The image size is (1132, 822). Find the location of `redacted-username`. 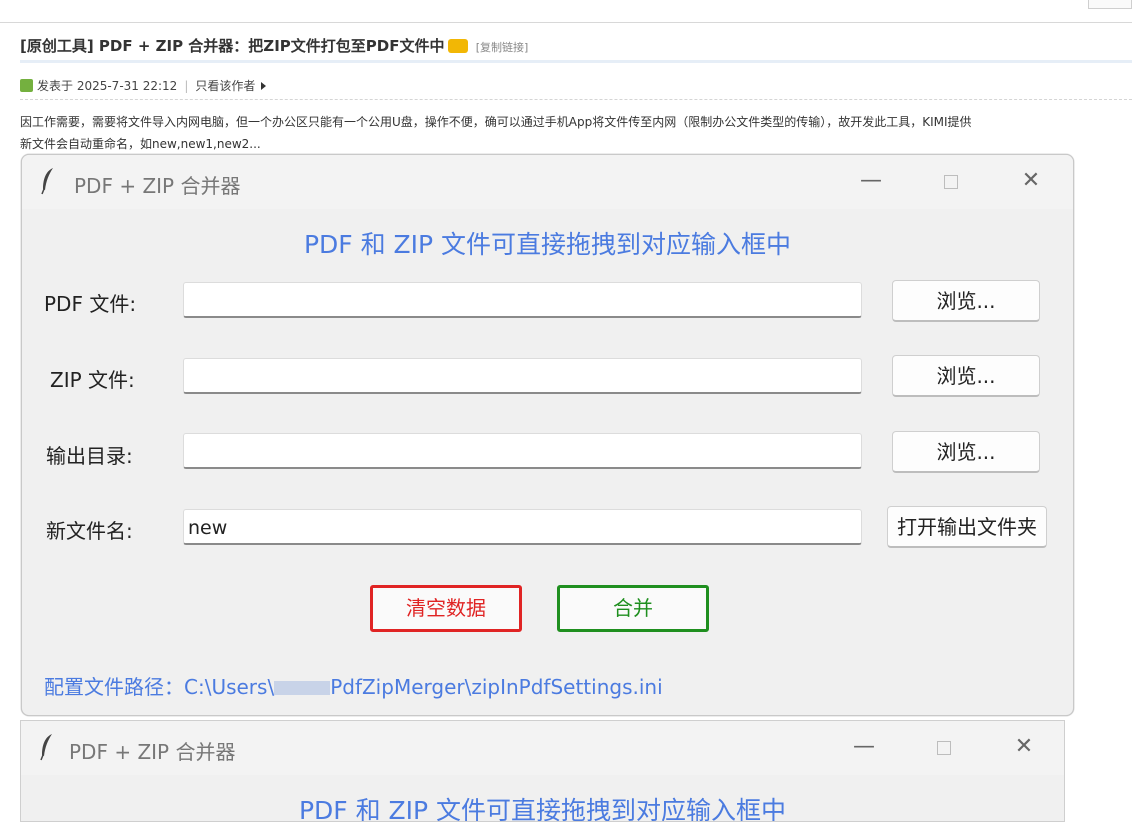

redacted-username is located at coordinates (302, 688).